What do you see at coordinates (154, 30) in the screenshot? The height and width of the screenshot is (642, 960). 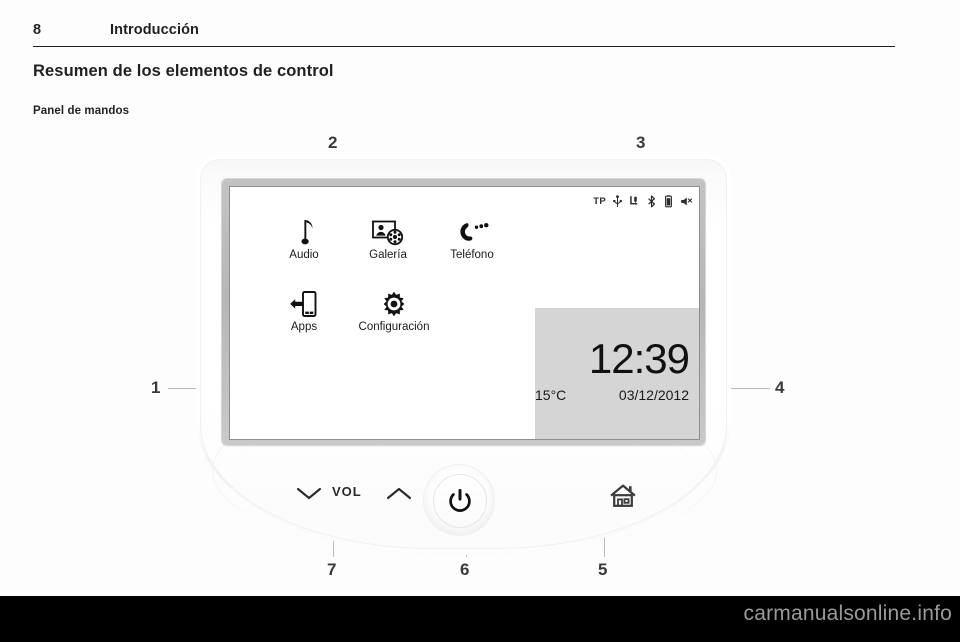 I see `chapter-title: Introducción` at bounding box center [154, 30].